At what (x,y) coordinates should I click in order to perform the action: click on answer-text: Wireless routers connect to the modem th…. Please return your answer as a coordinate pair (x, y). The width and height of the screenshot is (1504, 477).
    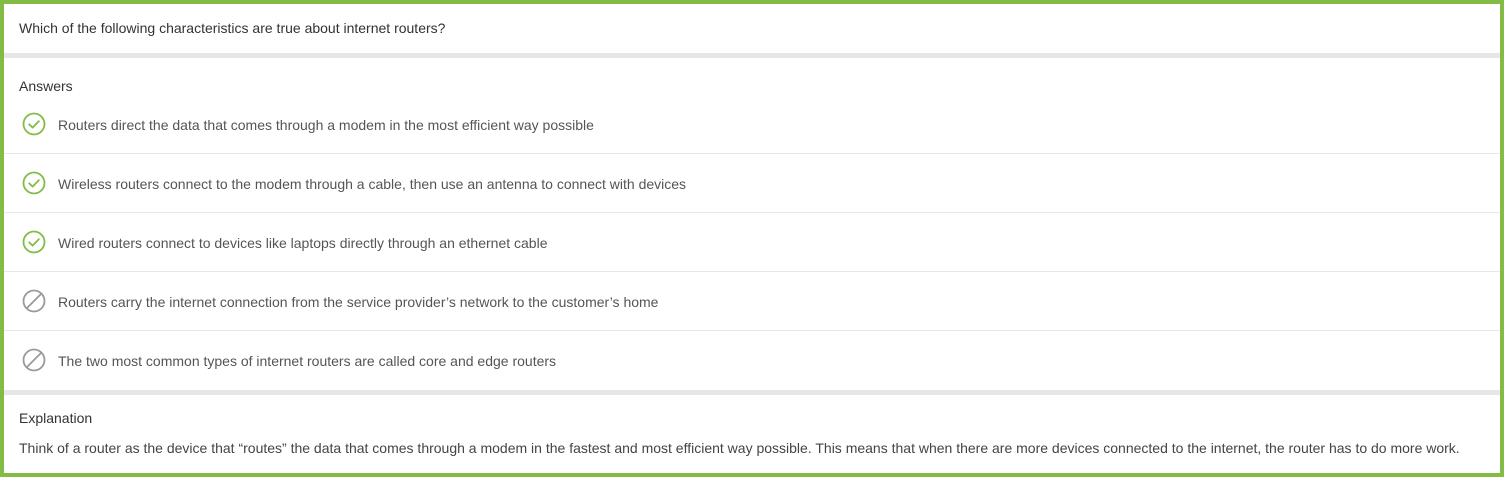
    Looking at the image, I should click on (372, 184).